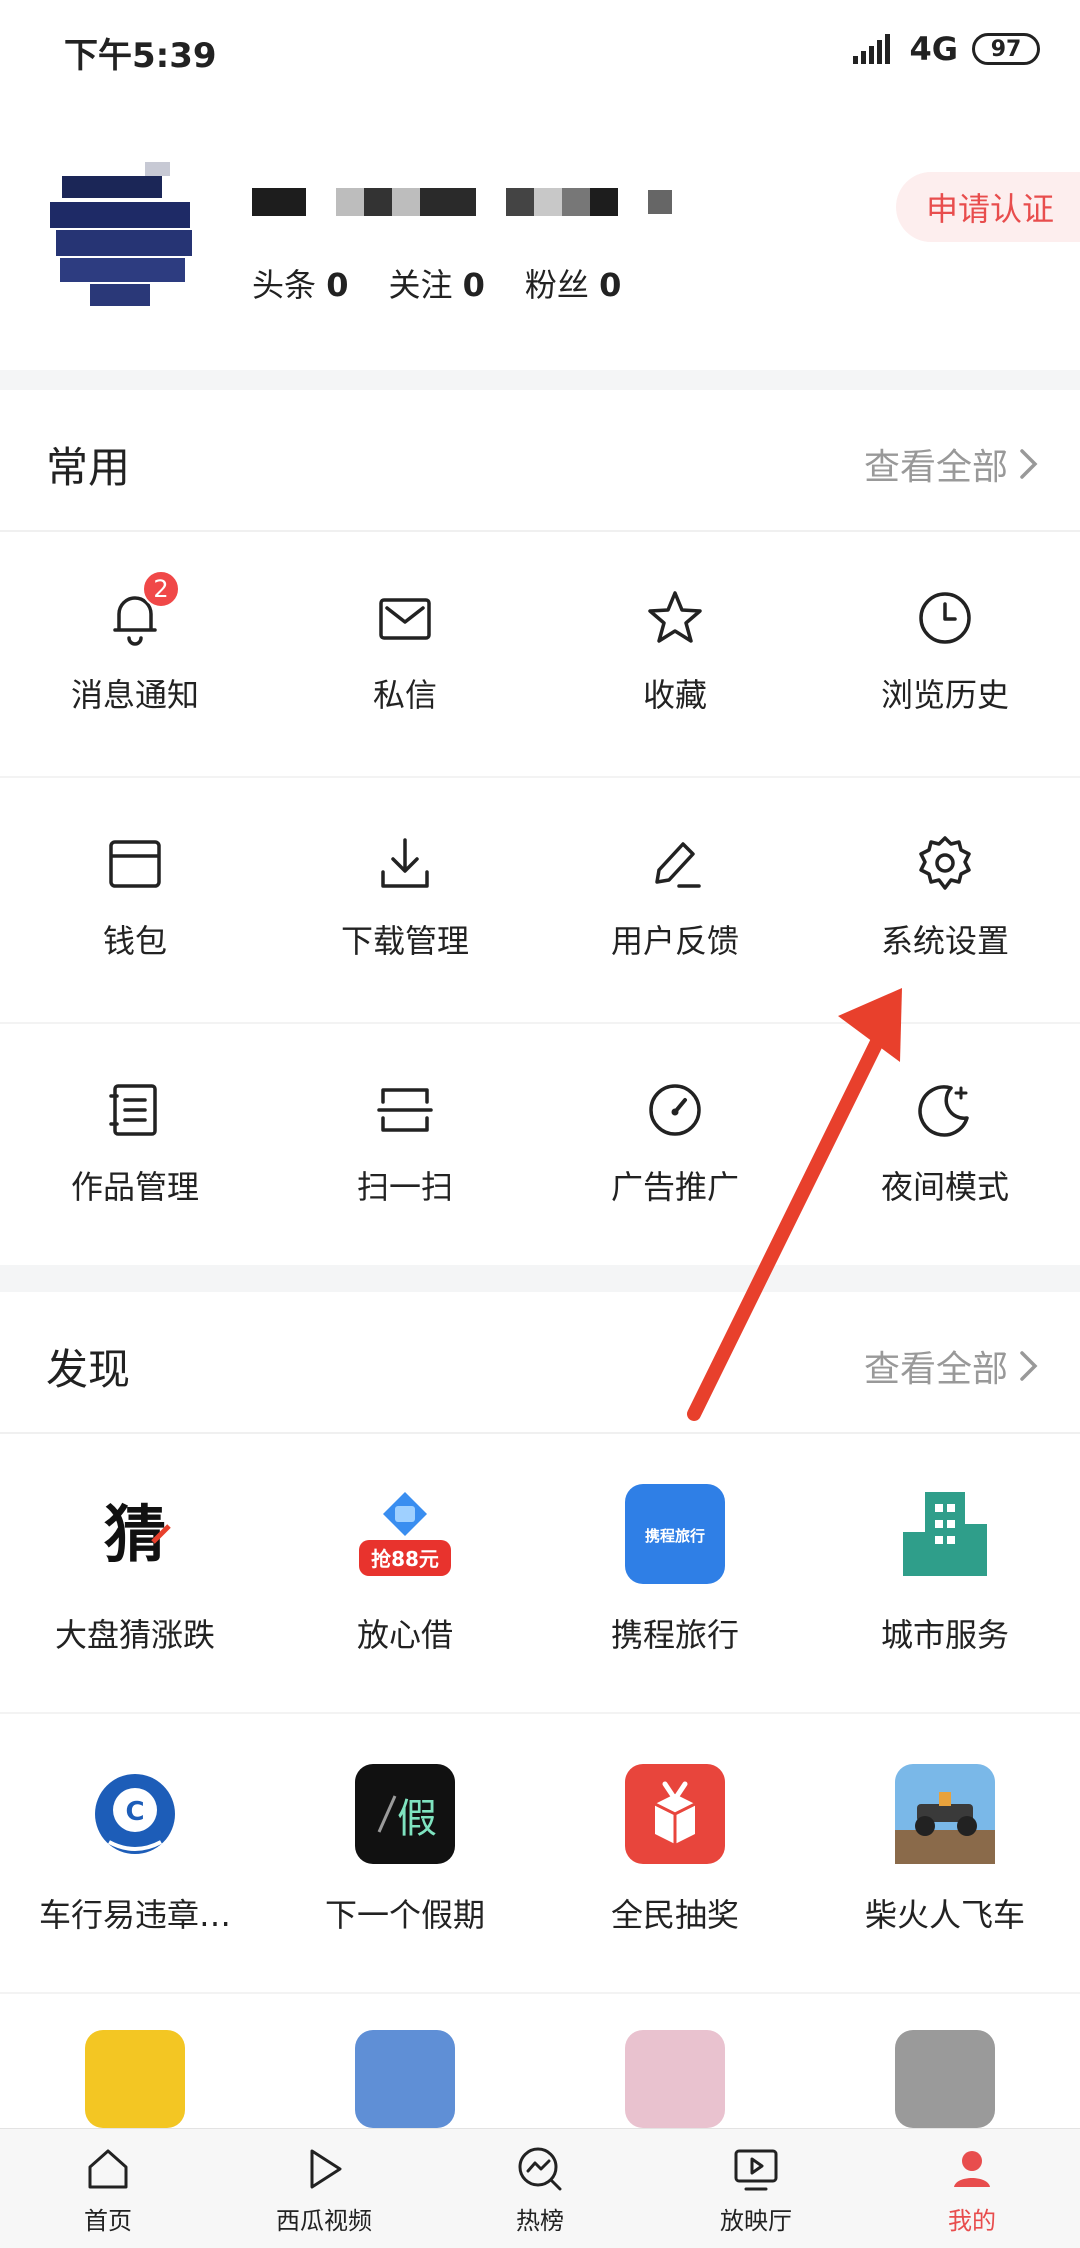 This screenshot has height=2248, width=1080. I want to click on app-tile: 全民抽奖, so click(675, 1854).